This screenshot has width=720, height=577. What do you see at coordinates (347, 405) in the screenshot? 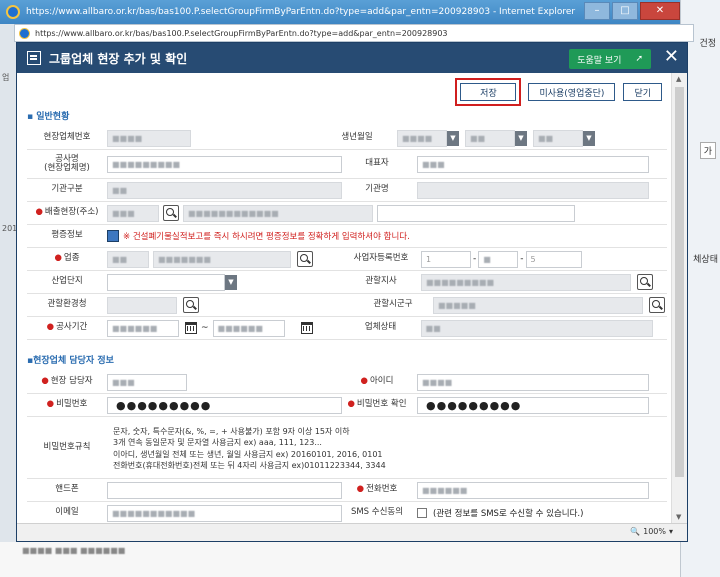
I see `form-row: ● 비밀번호 ●●●●●●●●● ● 비밀번호 확인 ●●●●●●●●●` at bounding box center [347, 405].